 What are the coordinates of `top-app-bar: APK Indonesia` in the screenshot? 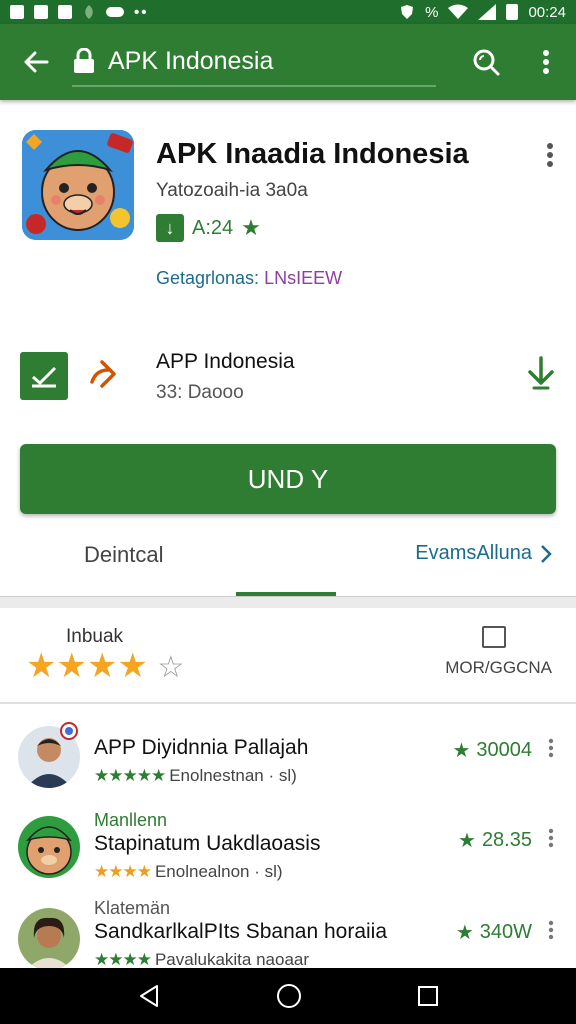 It's located at (288, 62).